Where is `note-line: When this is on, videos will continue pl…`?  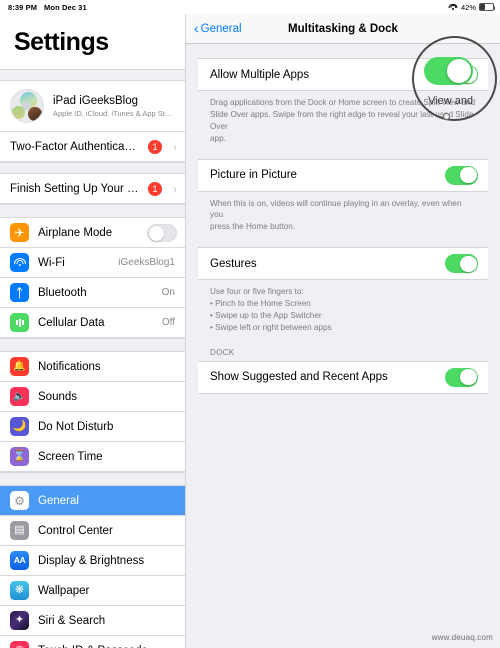 note-line: When this is on, videos will continue pl… is located at coordinates (336, 209).